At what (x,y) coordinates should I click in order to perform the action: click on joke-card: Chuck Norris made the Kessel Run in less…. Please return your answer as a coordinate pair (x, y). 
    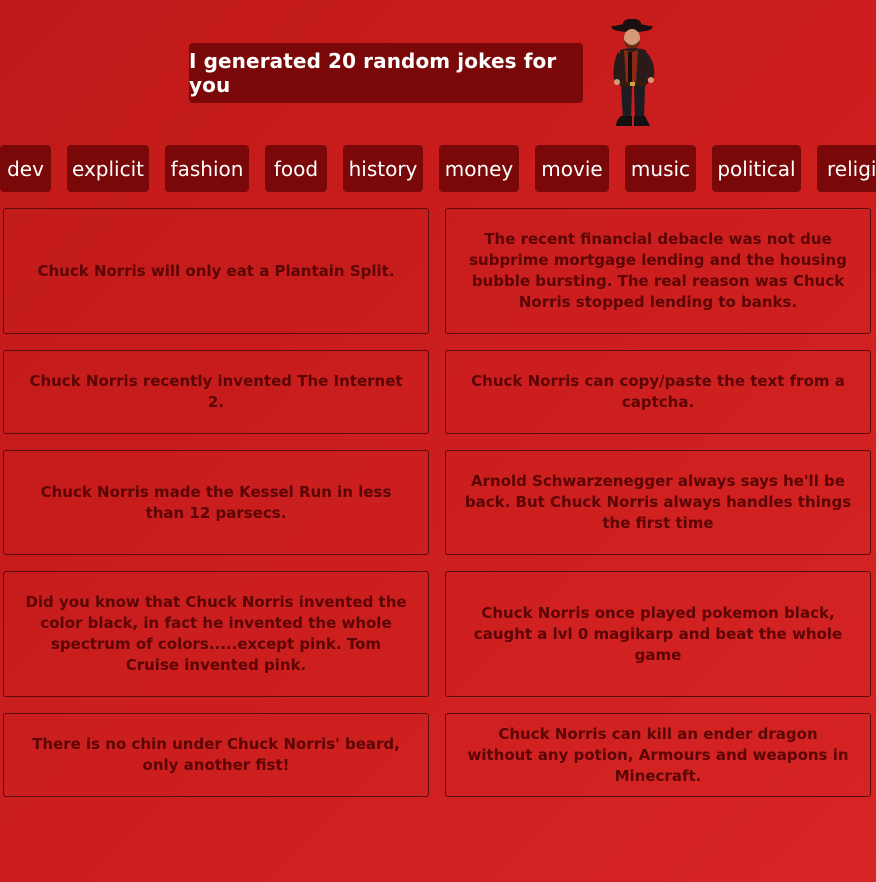
    Looking at the image, I should click on (216, 502).